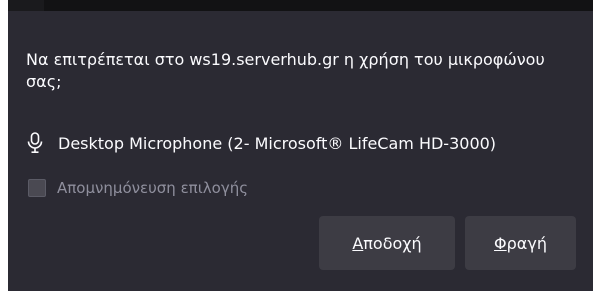 This screenshot has height=291, width=593. What do you see at coordinates (26, 5) in the screenshot?
I see `toolbar-left-segment` at bounding box center [26, 5].